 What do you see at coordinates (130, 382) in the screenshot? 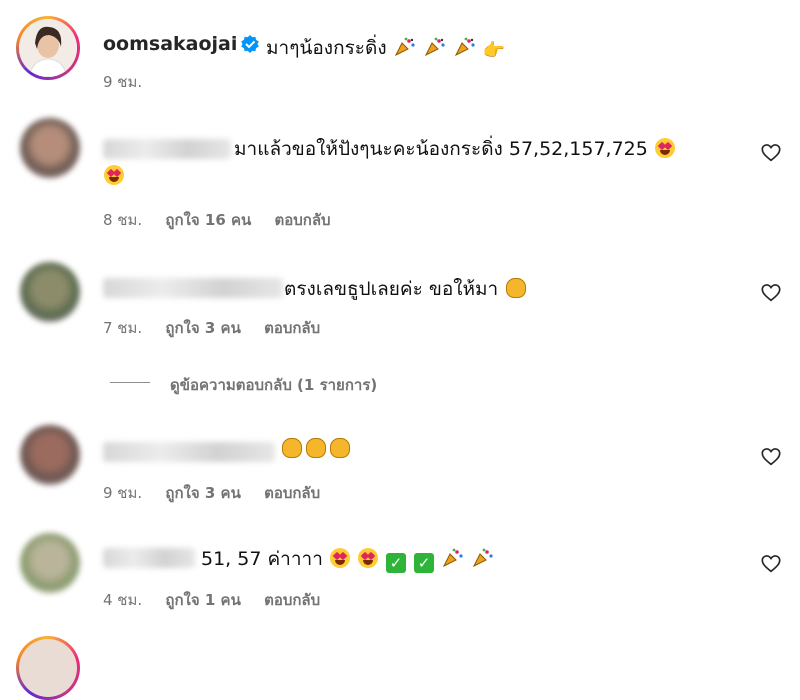
I see `replies-divider` at bounding box center [130, 382].